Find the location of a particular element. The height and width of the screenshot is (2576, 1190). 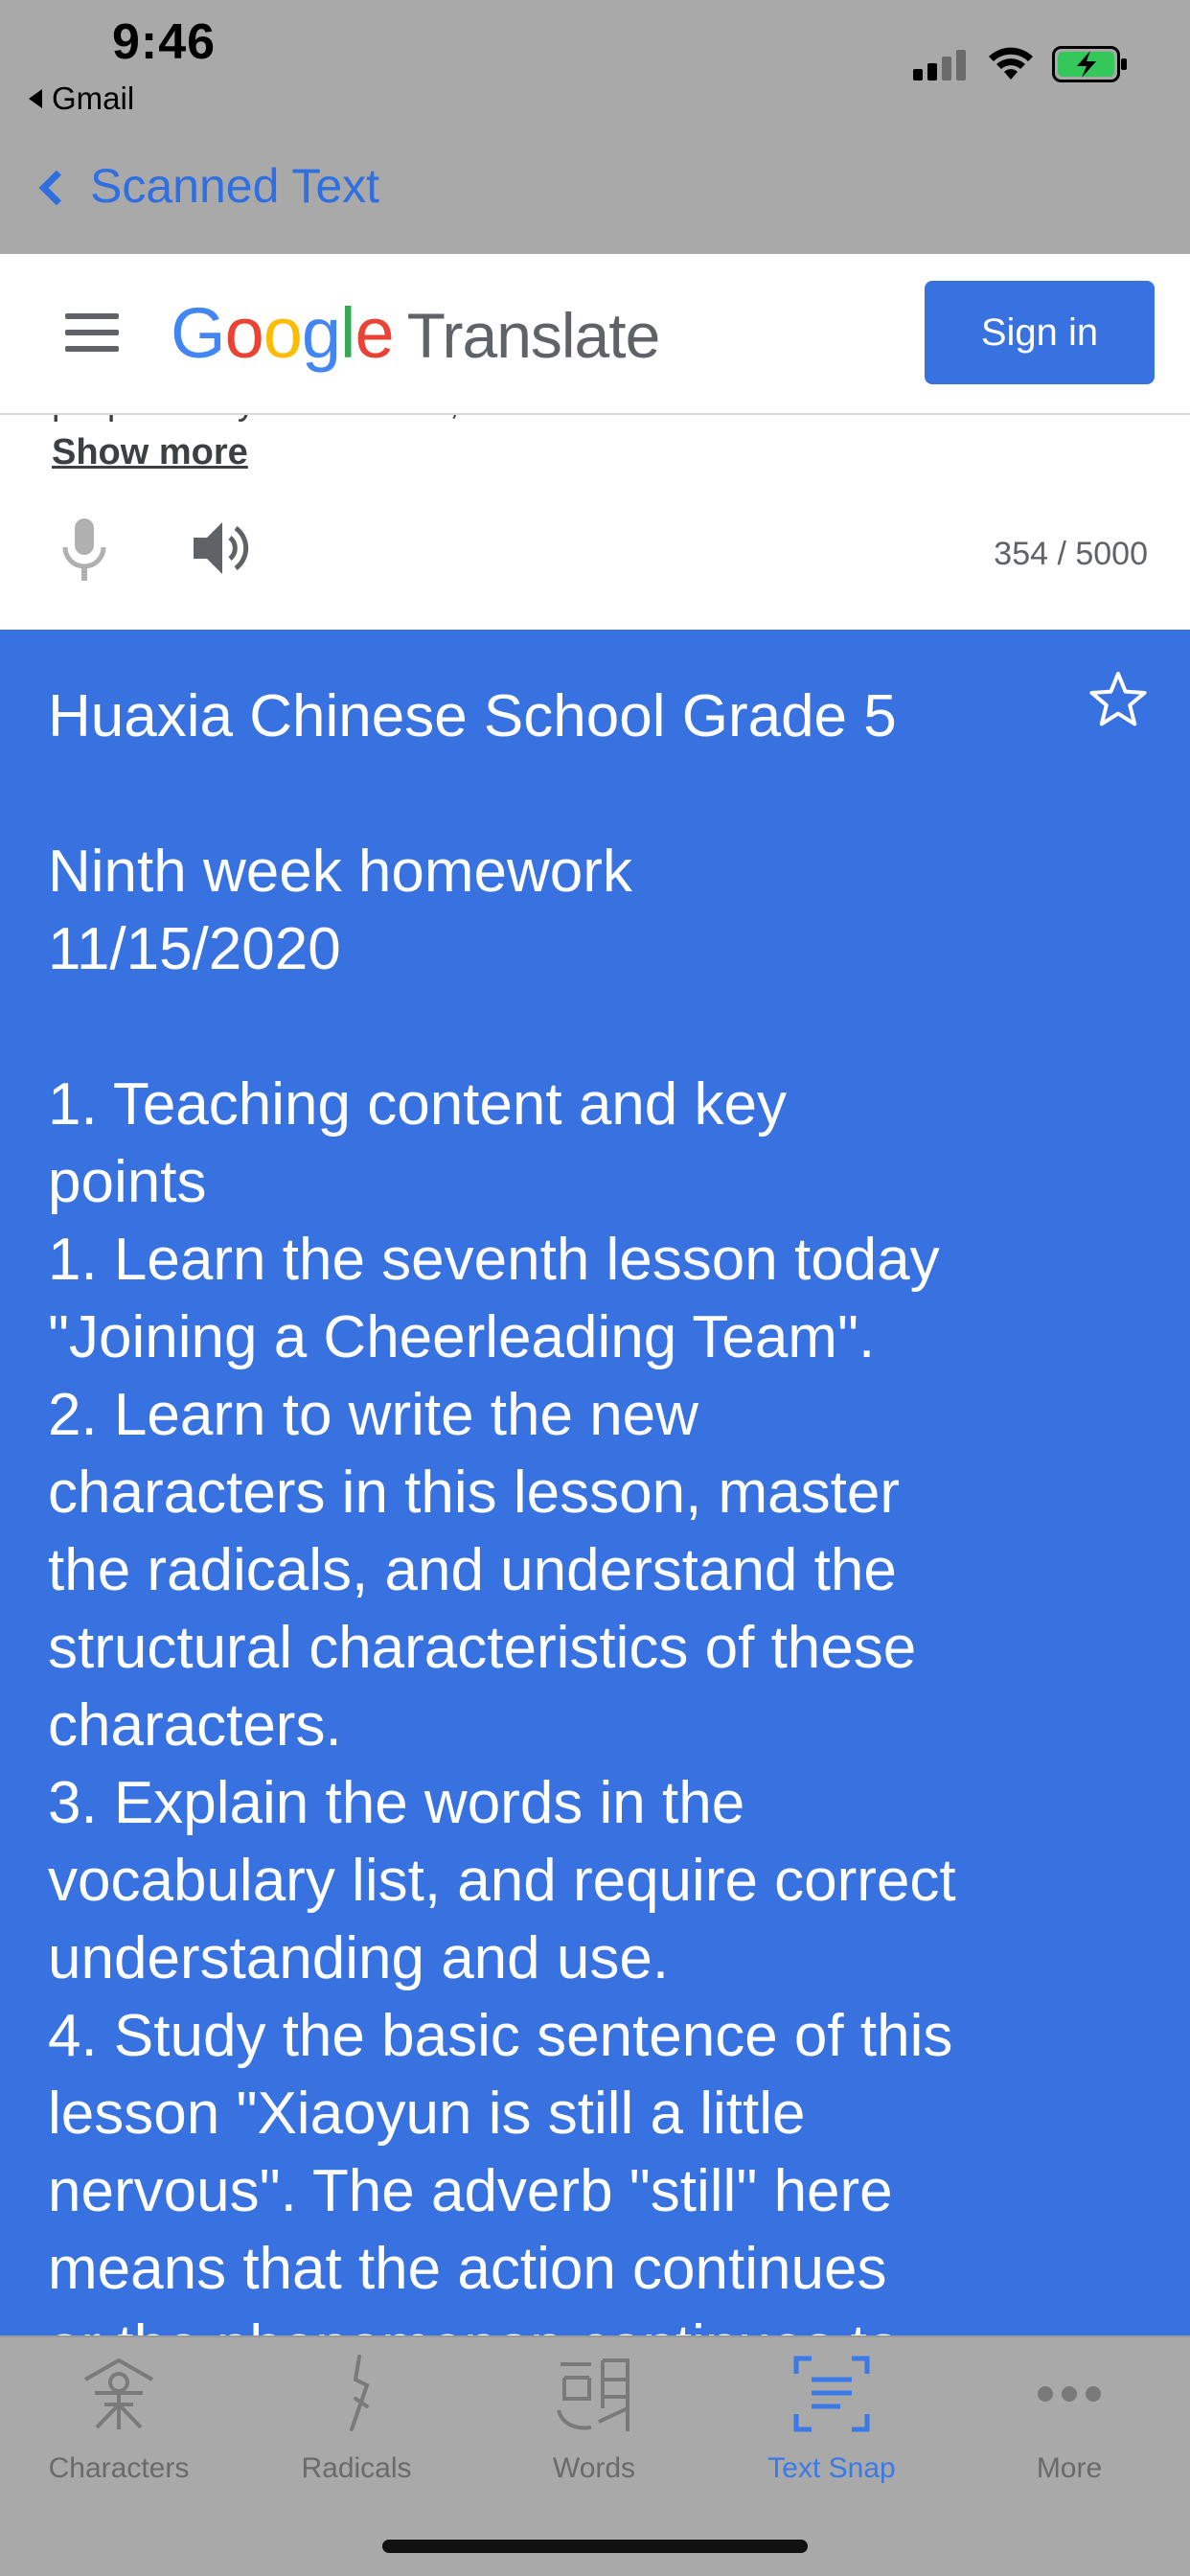

tab-label: Text Snap is located at coordinates (832, 2468).